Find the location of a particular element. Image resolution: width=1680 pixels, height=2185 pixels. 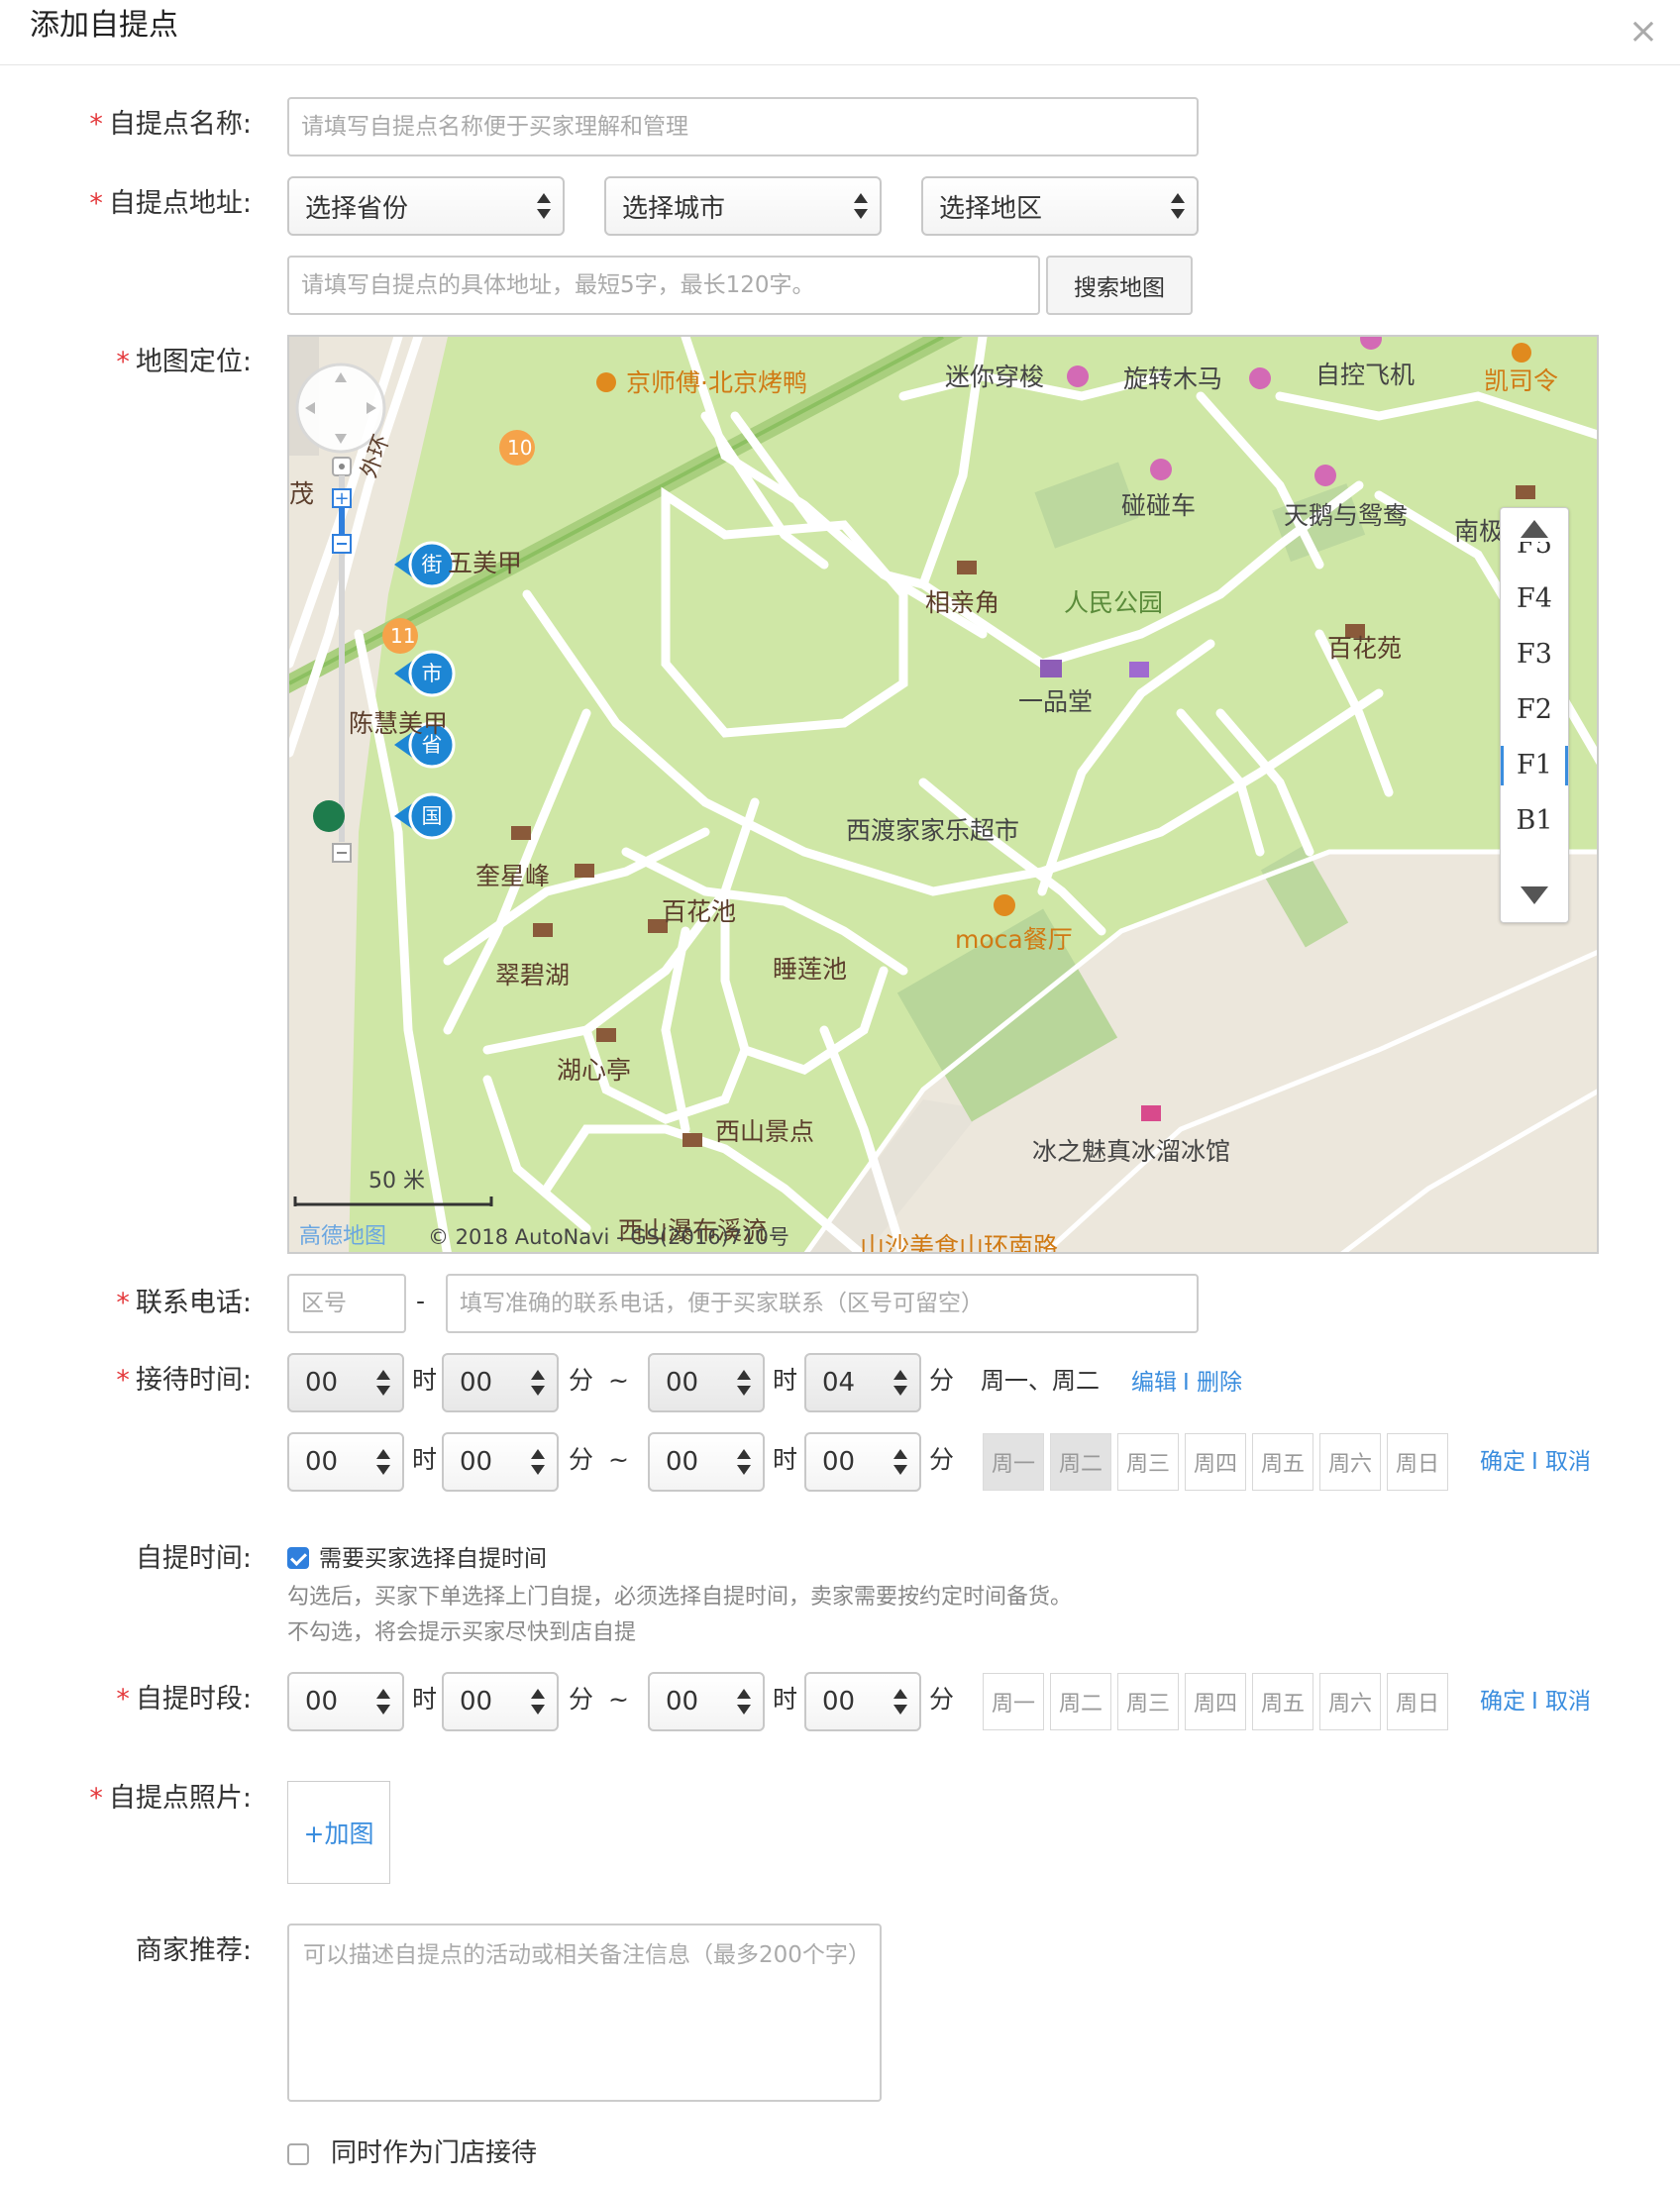

name-label: * 自提点名称: is located at coordinates (170, 124).